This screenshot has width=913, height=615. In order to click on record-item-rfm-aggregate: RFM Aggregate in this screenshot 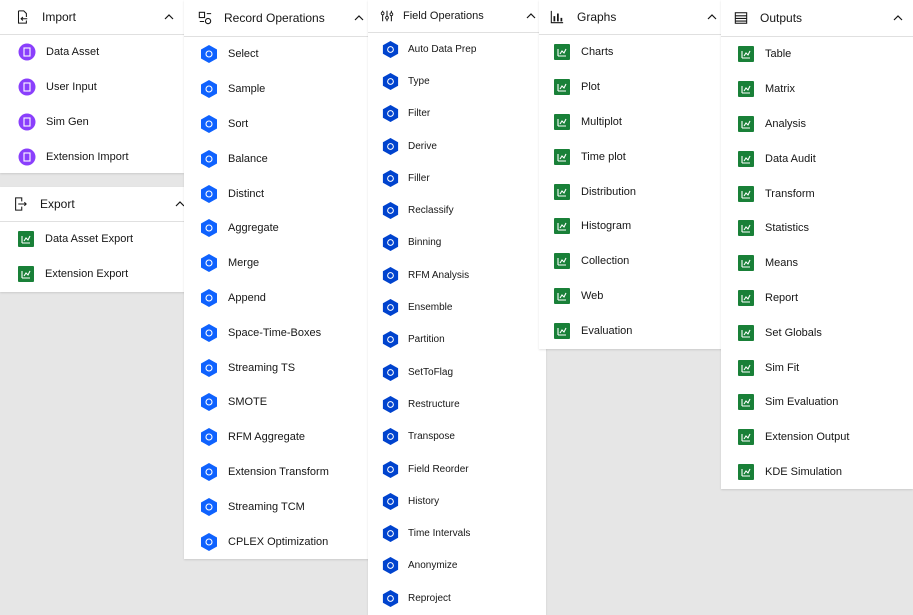, I will do `click(279, 437)`.